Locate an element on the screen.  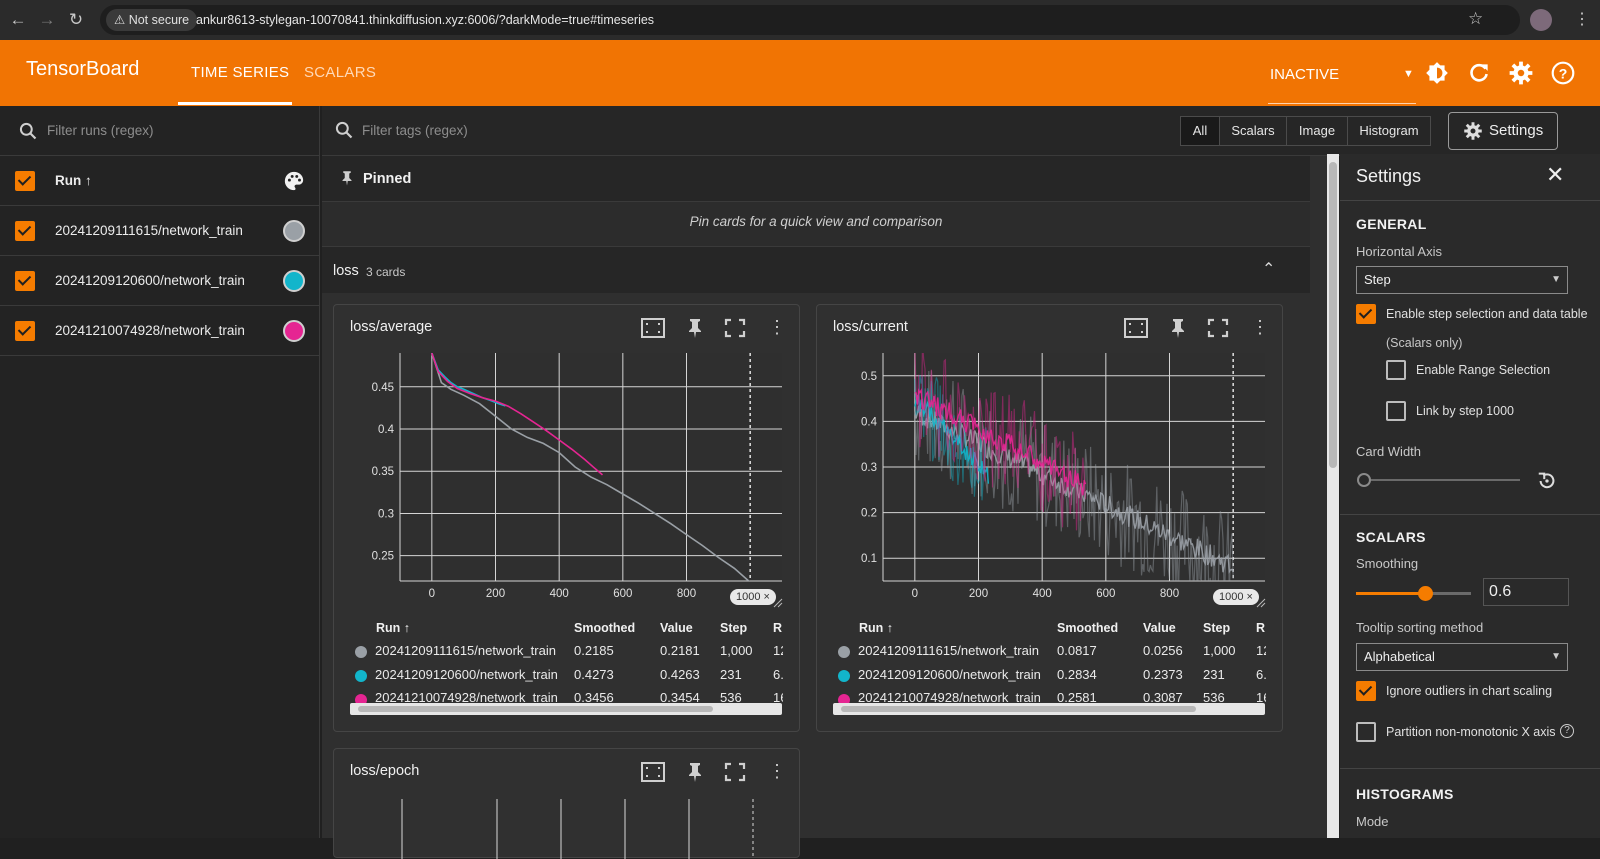
table-cell-step: 1,000 is located at coordinates (736, 650).